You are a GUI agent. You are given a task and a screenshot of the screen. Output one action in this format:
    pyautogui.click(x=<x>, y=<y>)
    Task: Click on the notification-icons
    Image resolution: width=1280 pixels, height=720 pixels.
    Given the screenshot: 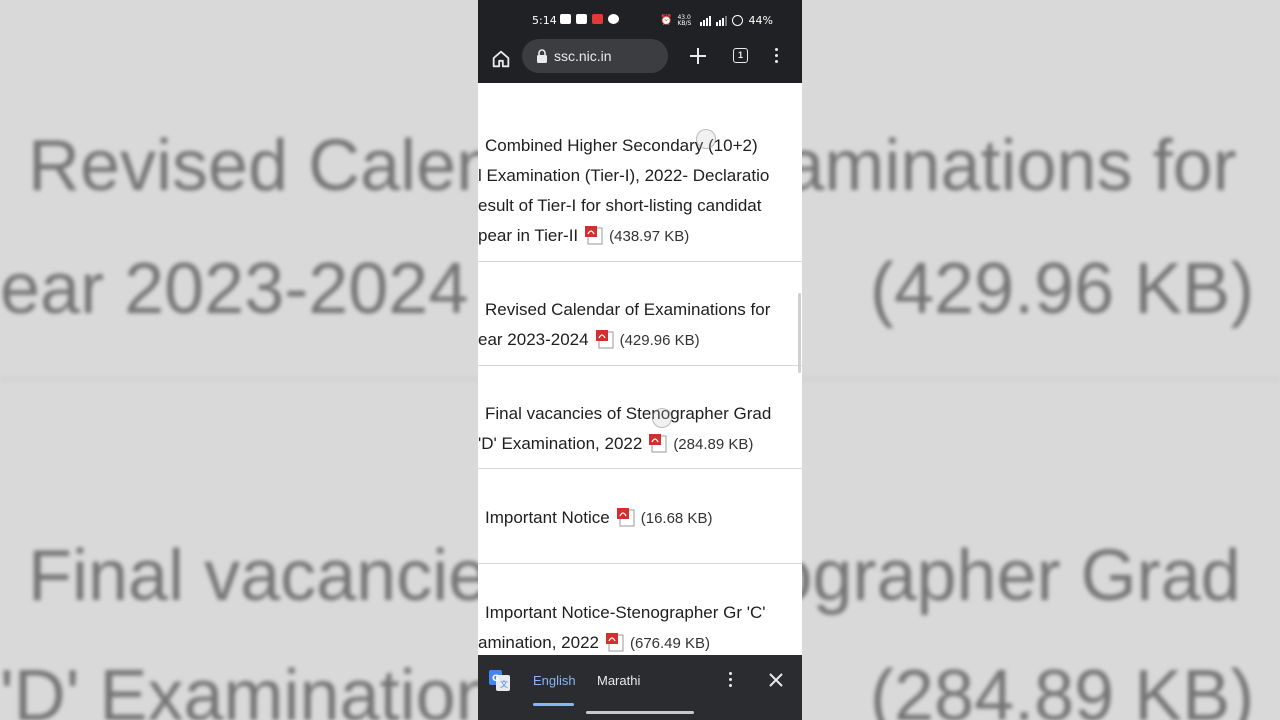 What is the action you would take?
    pyautogui.click(x=589, y=19)
    